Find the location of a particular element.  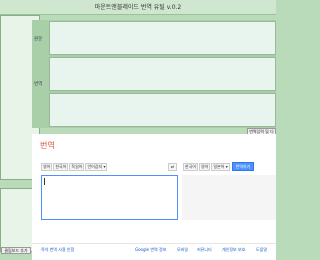

window-title: 마운트앤블레이드 번역 유틸 v.0.2 is located at coordinates (138, 7).